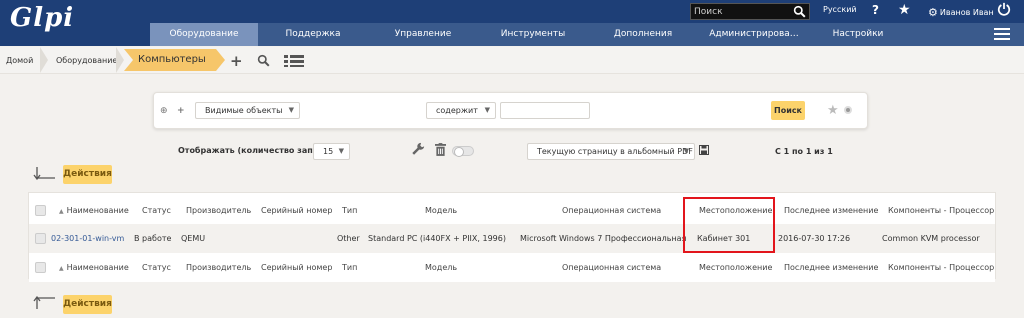 This screenshot has height=318, width=1024. I want to click on trash-icon, so click(440, 149).